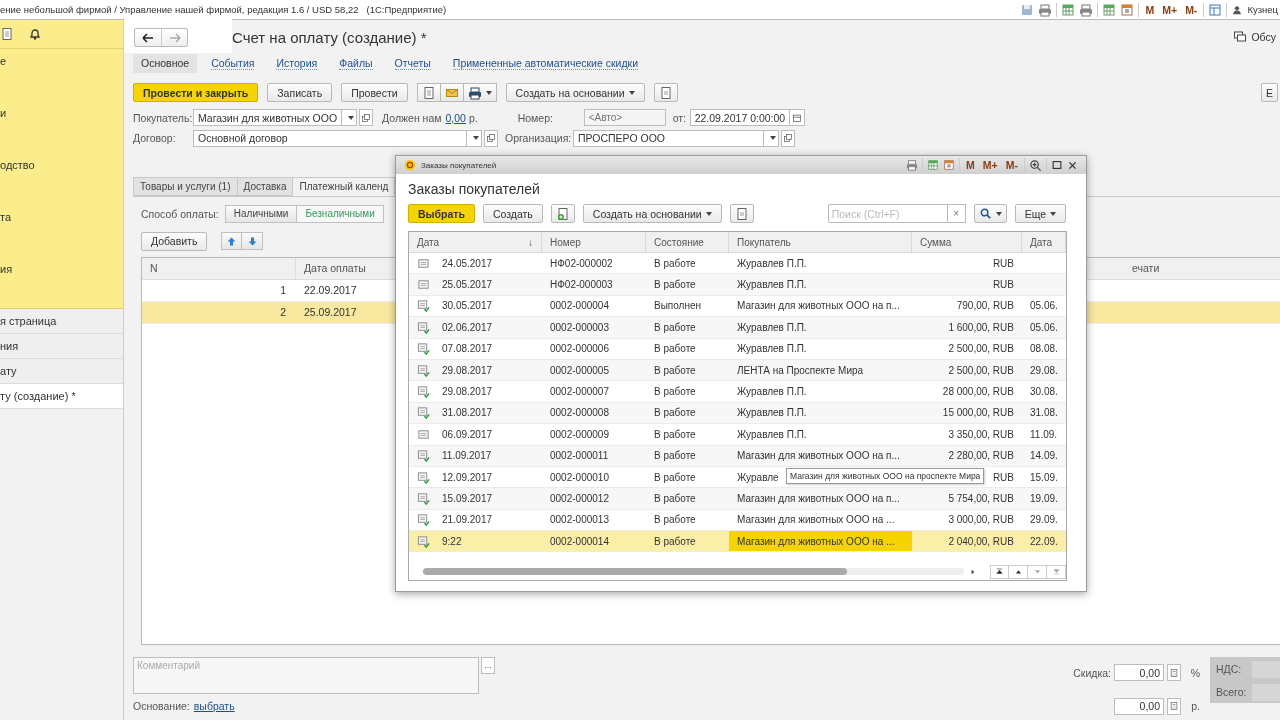 This screenshot has width=1280, height=720. I want to click on move-up-button, so click(232, 241).